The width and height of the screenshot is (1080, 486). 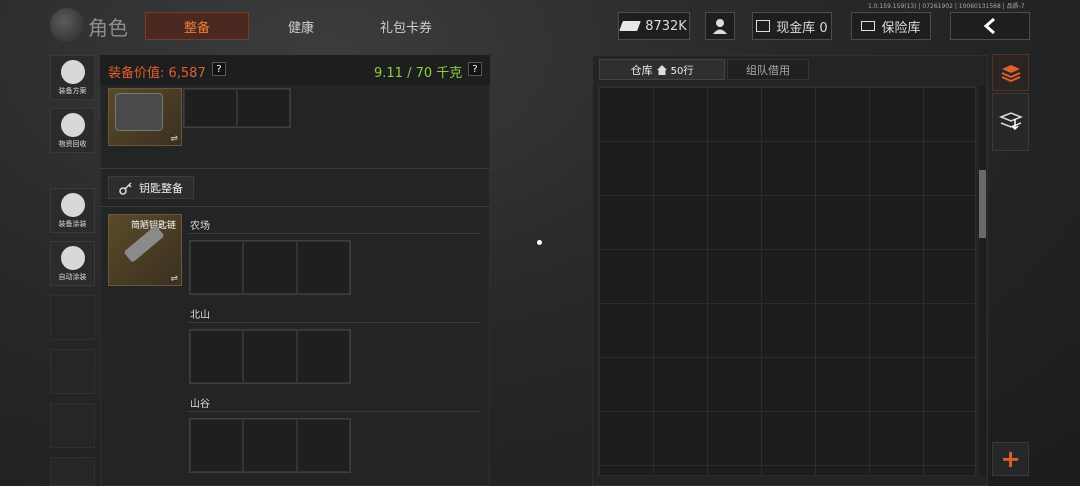 I want to click on deposit-stack-icon, so click(x=1010, y=121).